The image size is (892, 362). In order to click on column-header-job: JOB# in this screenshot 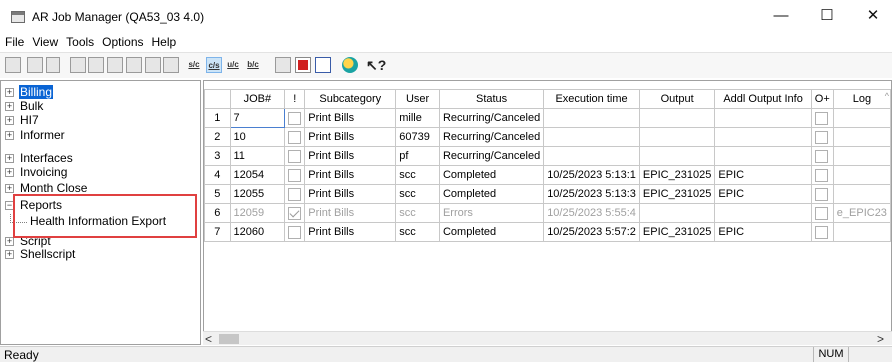, I will do `click(257, 99)`.